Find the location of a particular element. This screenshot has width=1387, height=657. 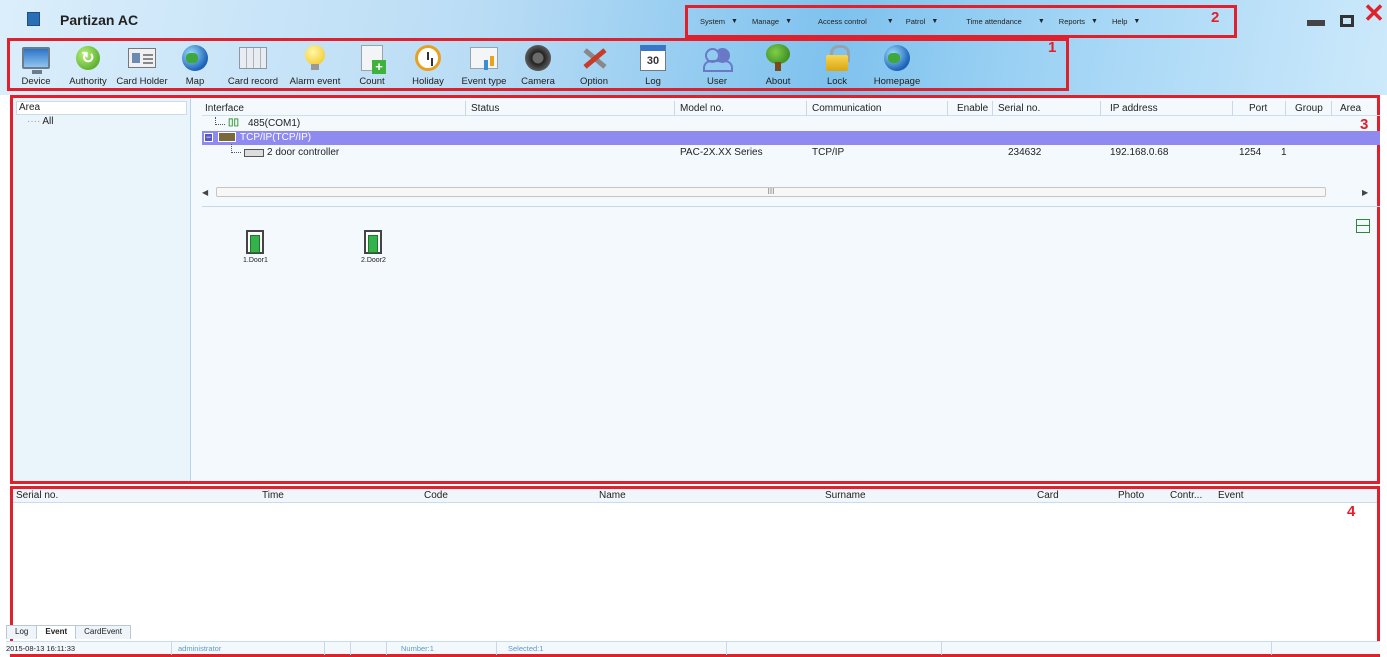

col-name: Name is located at coordinates (612, 495).